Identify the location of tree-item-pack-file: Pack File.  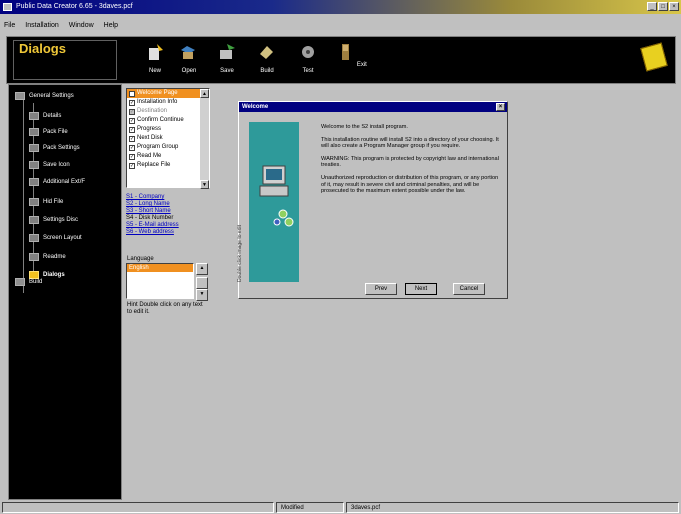
(48, 132).